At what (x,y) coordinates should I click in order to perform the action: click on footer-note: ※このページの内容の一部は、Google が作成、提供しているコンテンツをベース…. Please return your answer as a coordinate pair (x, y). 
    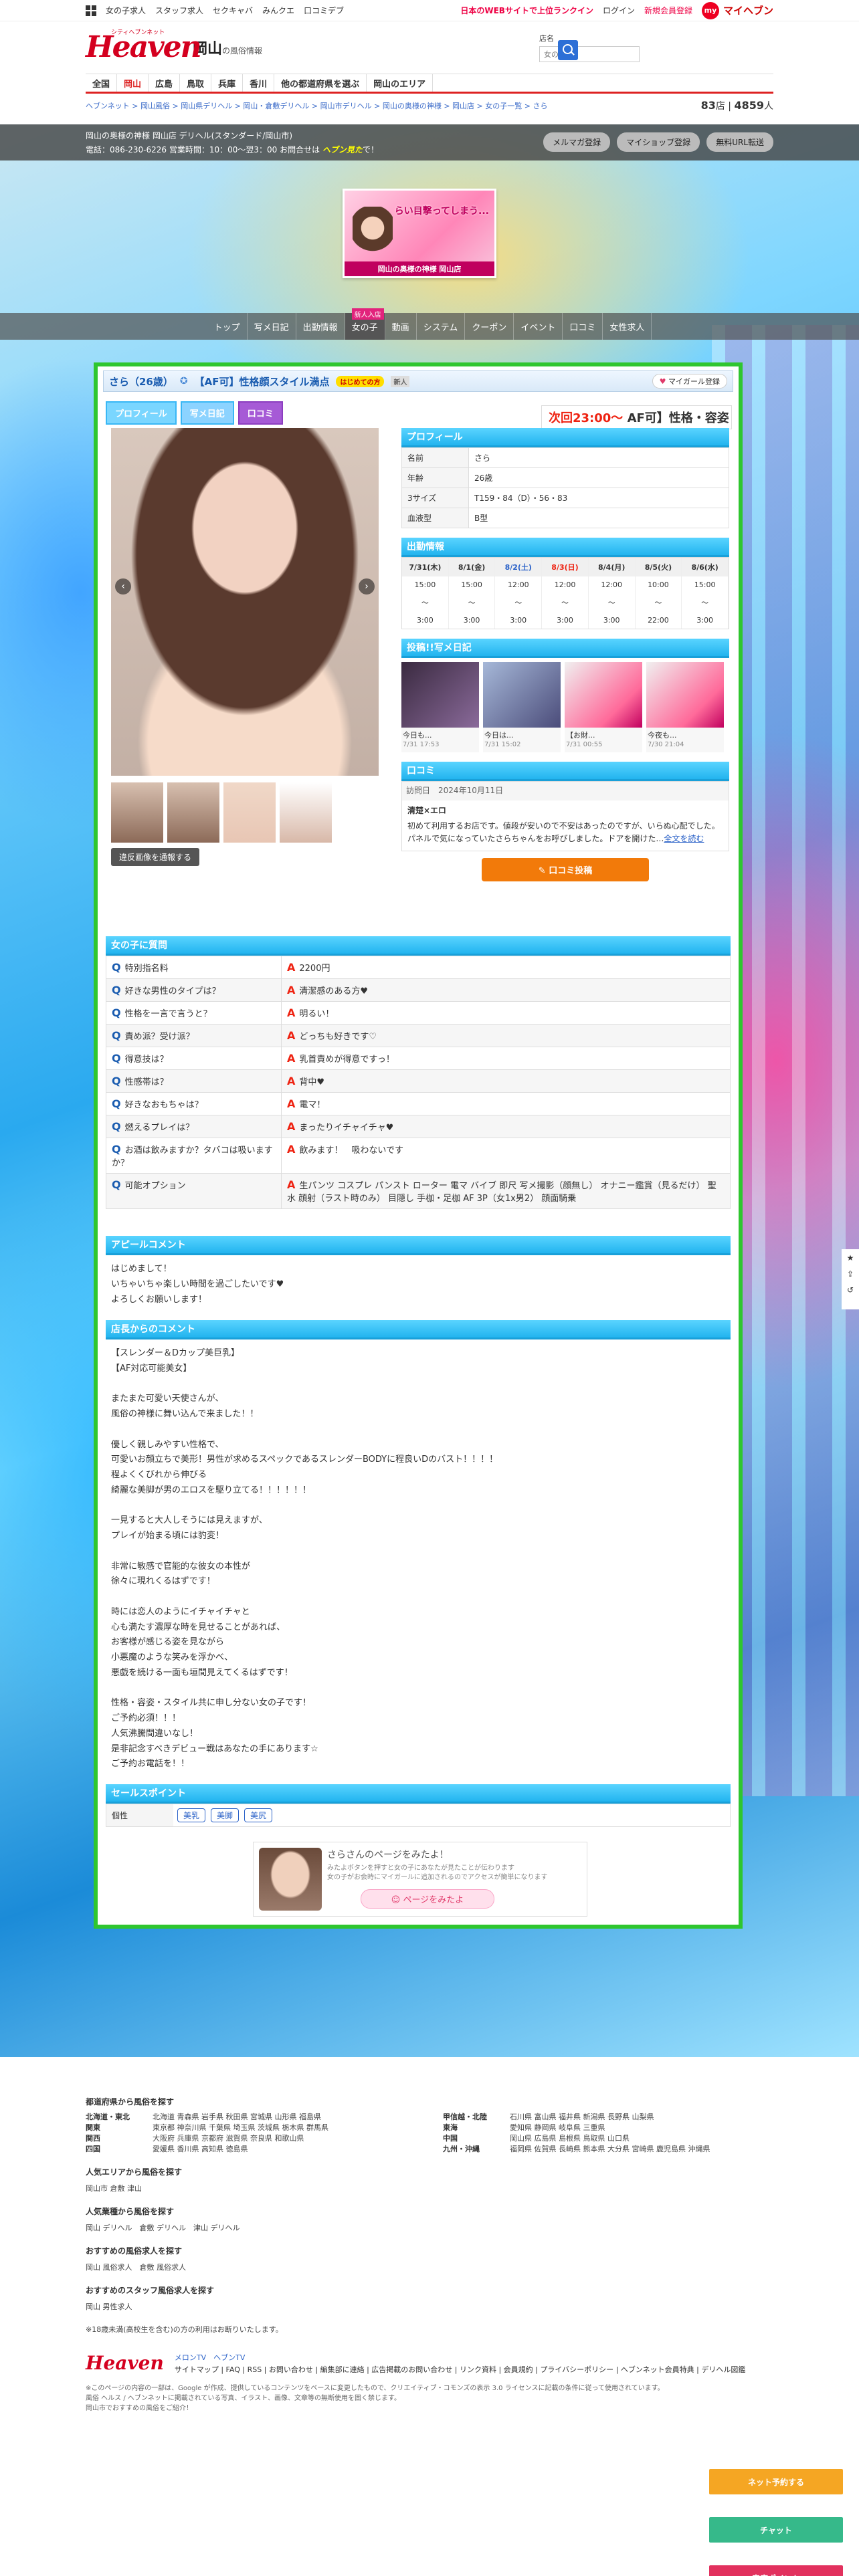
    Looking at the image, I should click on (375, 2399).